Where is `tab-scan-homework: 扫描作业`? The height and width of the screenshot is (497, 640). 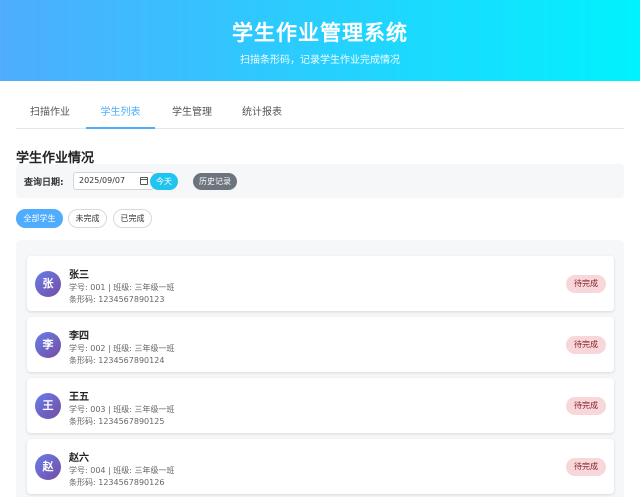
tab-scan-homework: 扫描作业 is located at coordinates (50, 113).